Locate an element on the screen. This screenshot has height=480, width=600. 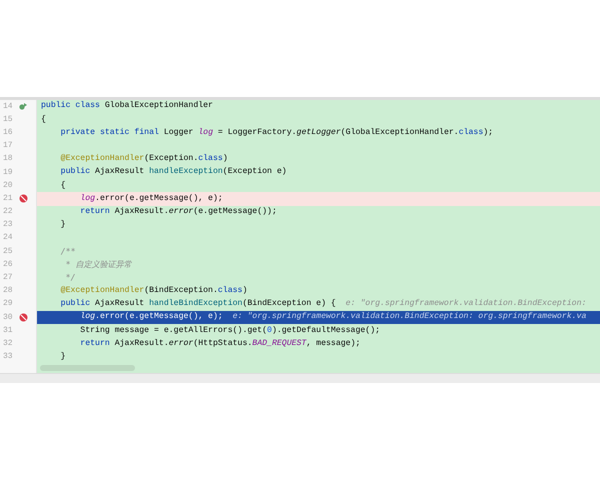
code-comment: */ is located at coordinates (70, 278).